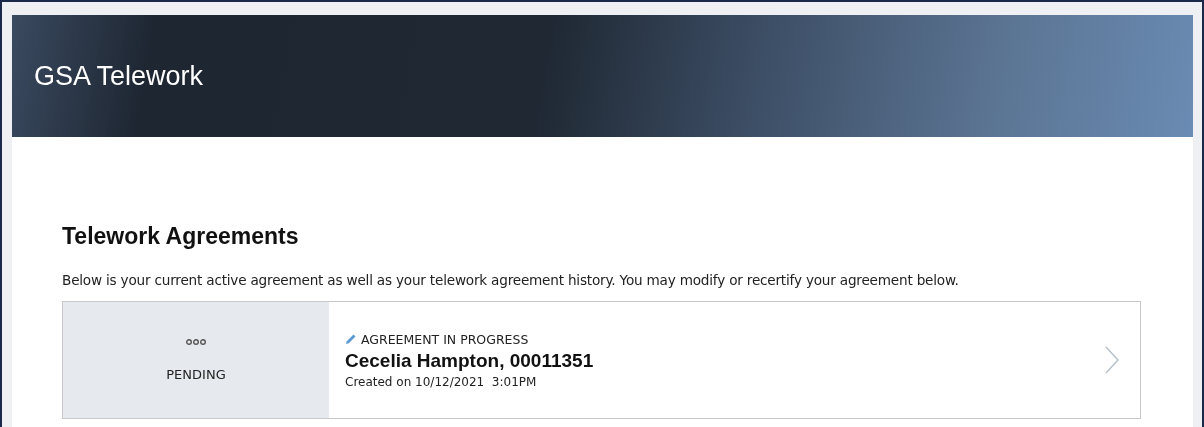 This screenshot has height=427, width=1204. Describe the element at coordinates (470, 360) in the screenshot. I see `employee-name: Cecelia Hampton, 00011351` at that location.